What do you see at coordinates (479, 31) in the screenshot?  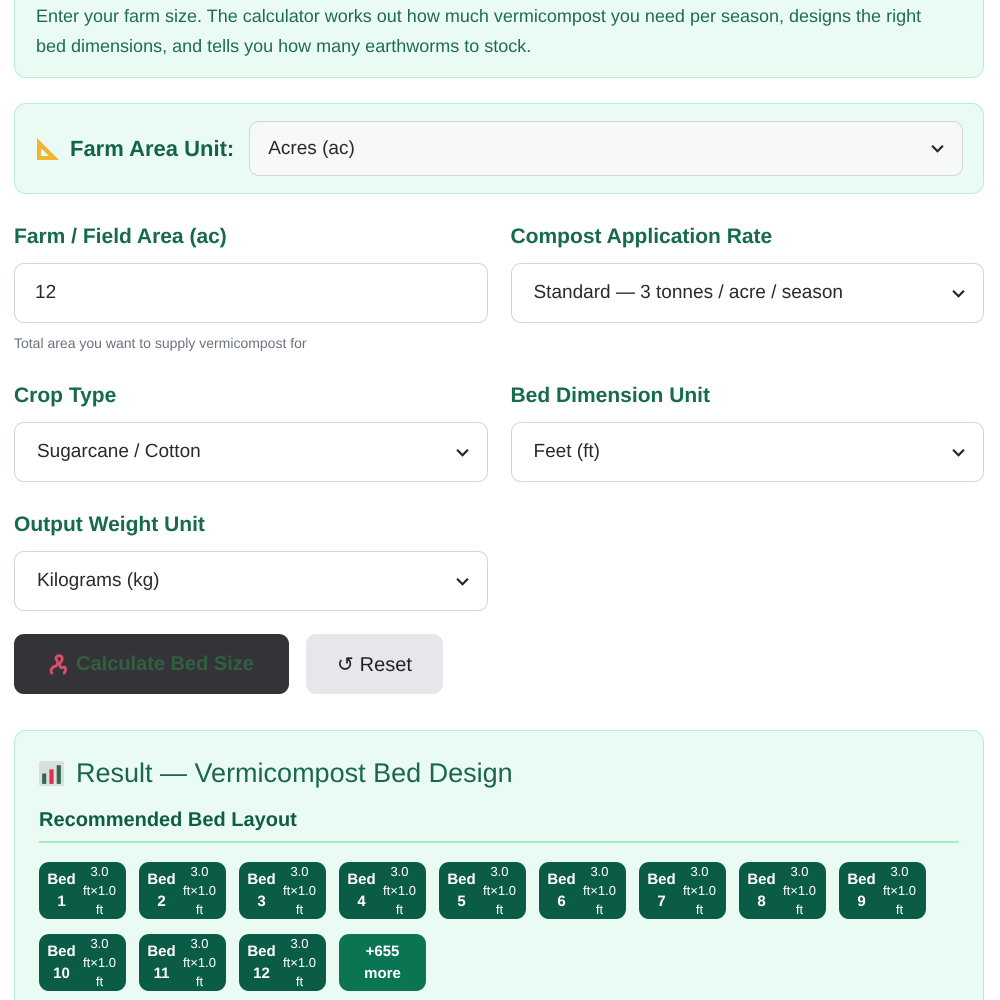 I see `intro-text: Enter your farm size. The calculator works out how much vermicompost you need per season, designs the right bed dimensions, and tells you how many earthworms to stock.` at bounding box center [479, 31].